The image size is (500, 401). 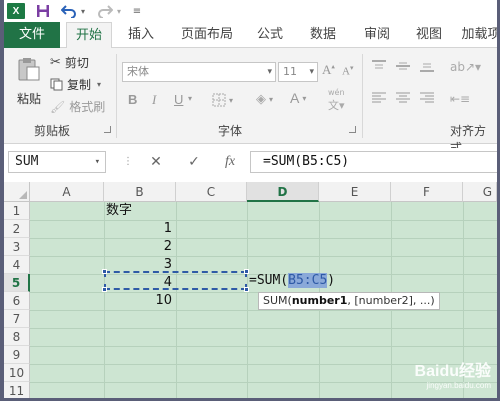 I want to click on row-header-9: 9, so click(x=17, y=355).